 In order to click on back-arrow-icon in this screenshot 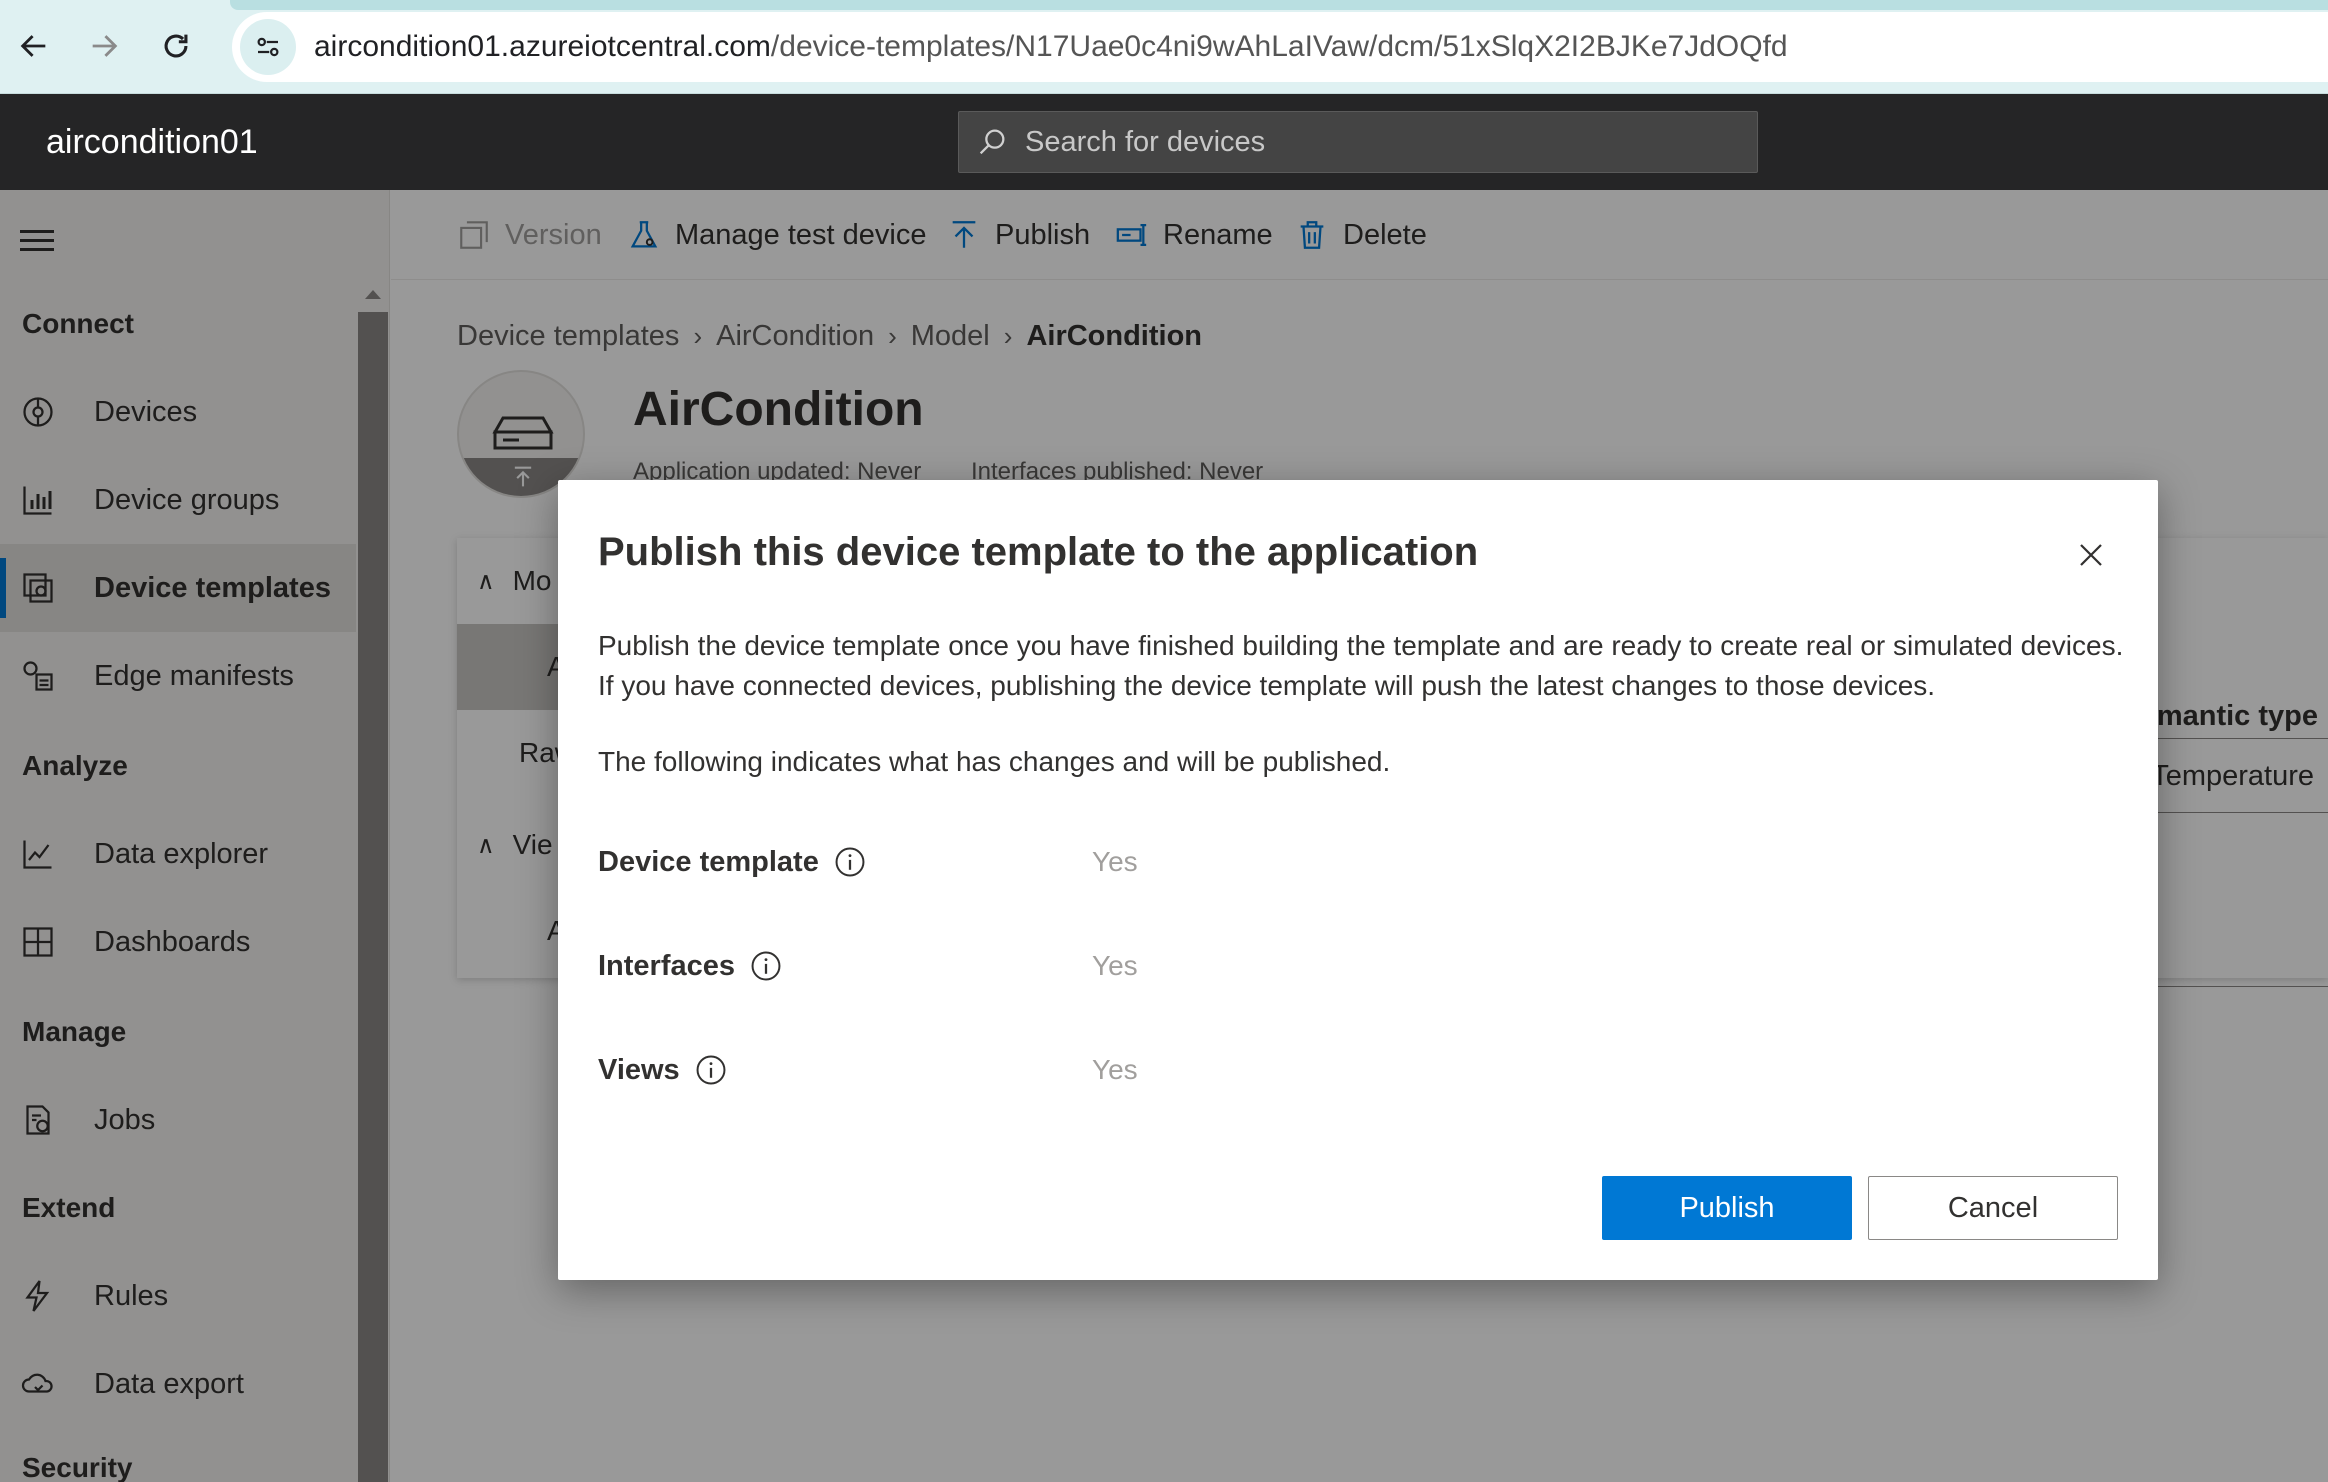, I will do `click(34, 46)`.